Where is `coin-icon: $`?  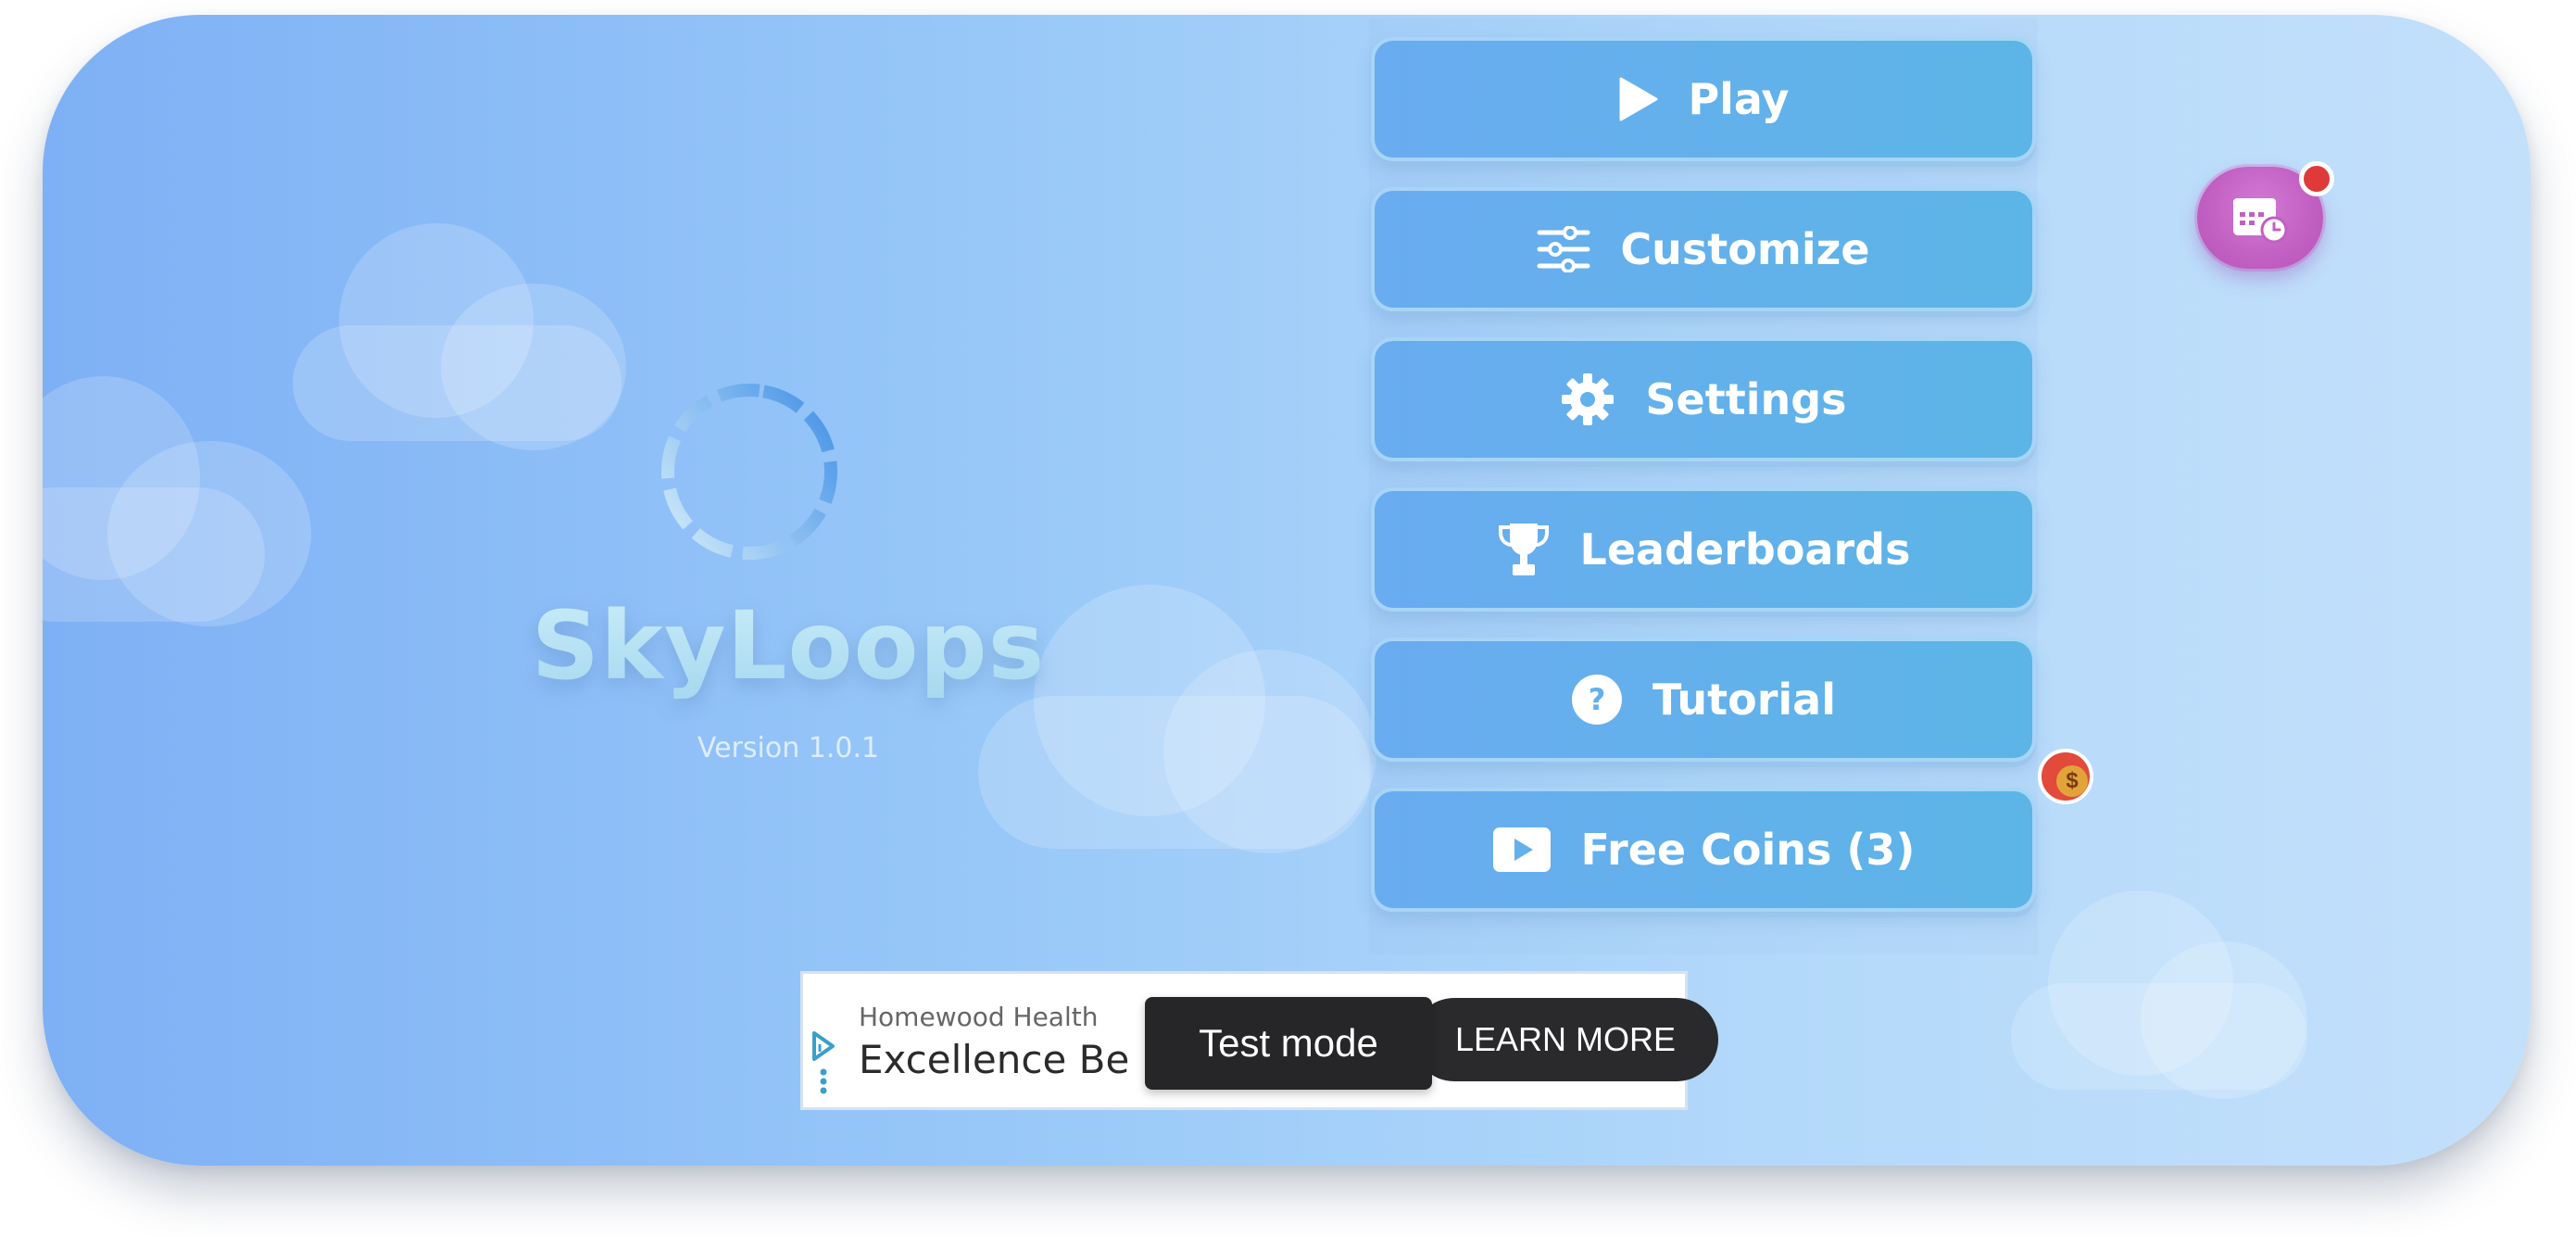 coin-icon: $ is located at coordinates (2065, 776).